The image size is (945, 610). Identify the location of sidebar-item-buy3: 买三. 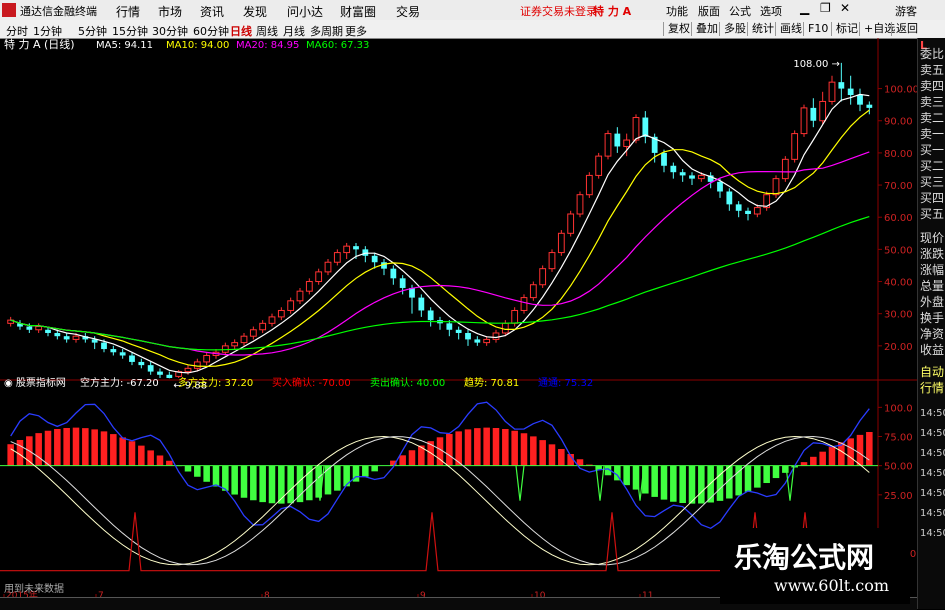
(932, 182).